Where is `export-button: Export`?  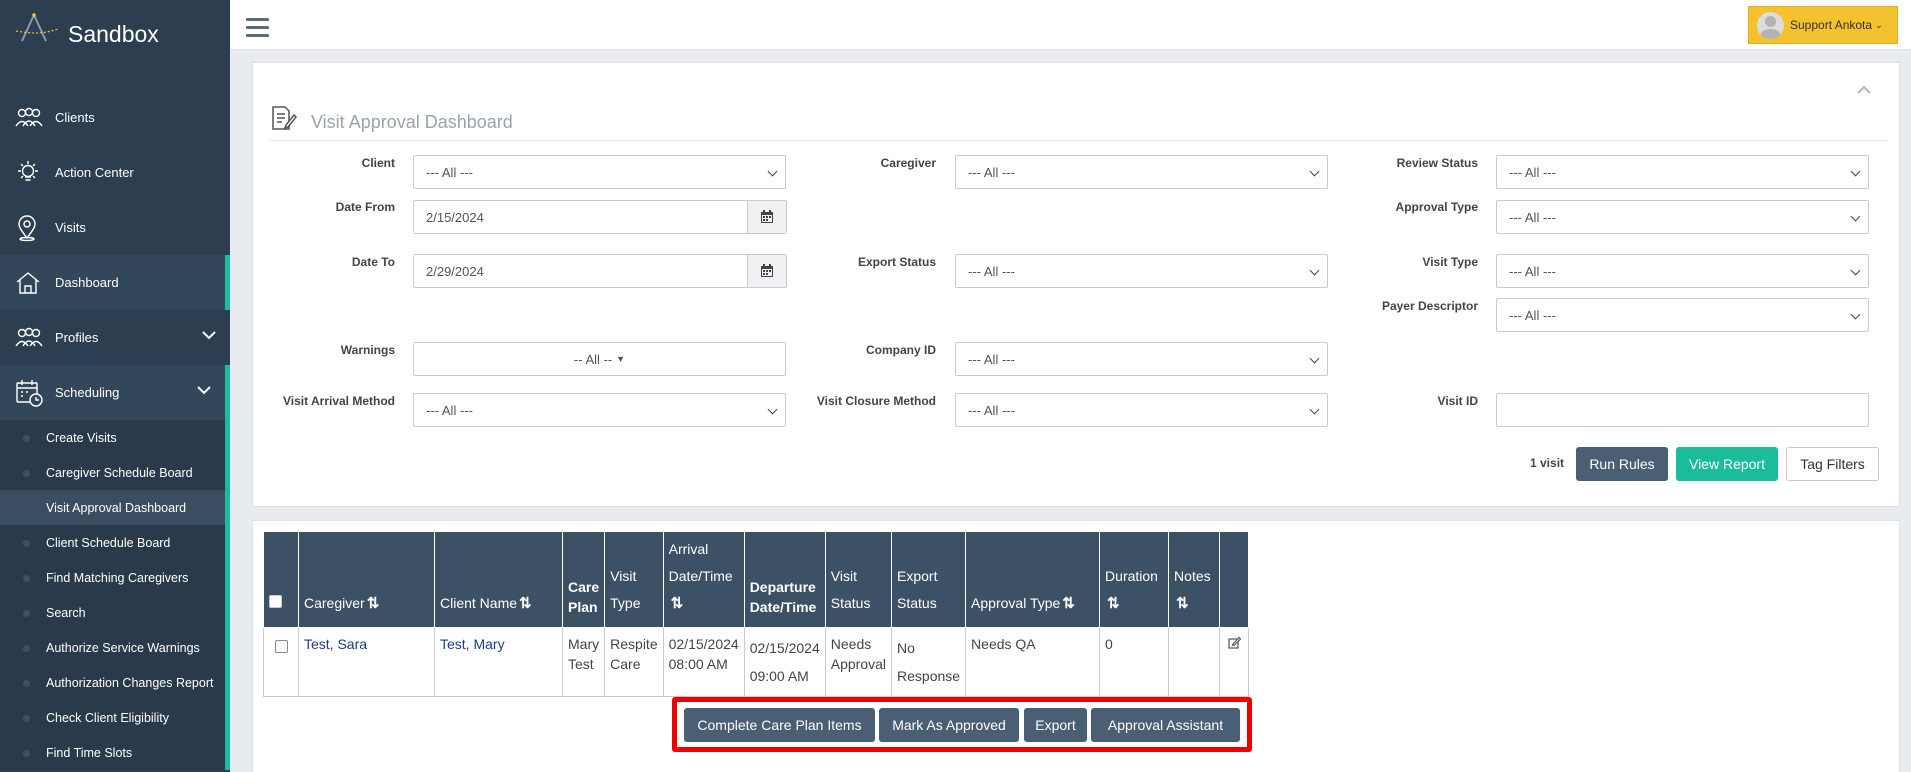
export-button: Export is located at coordinates (1055, 725).